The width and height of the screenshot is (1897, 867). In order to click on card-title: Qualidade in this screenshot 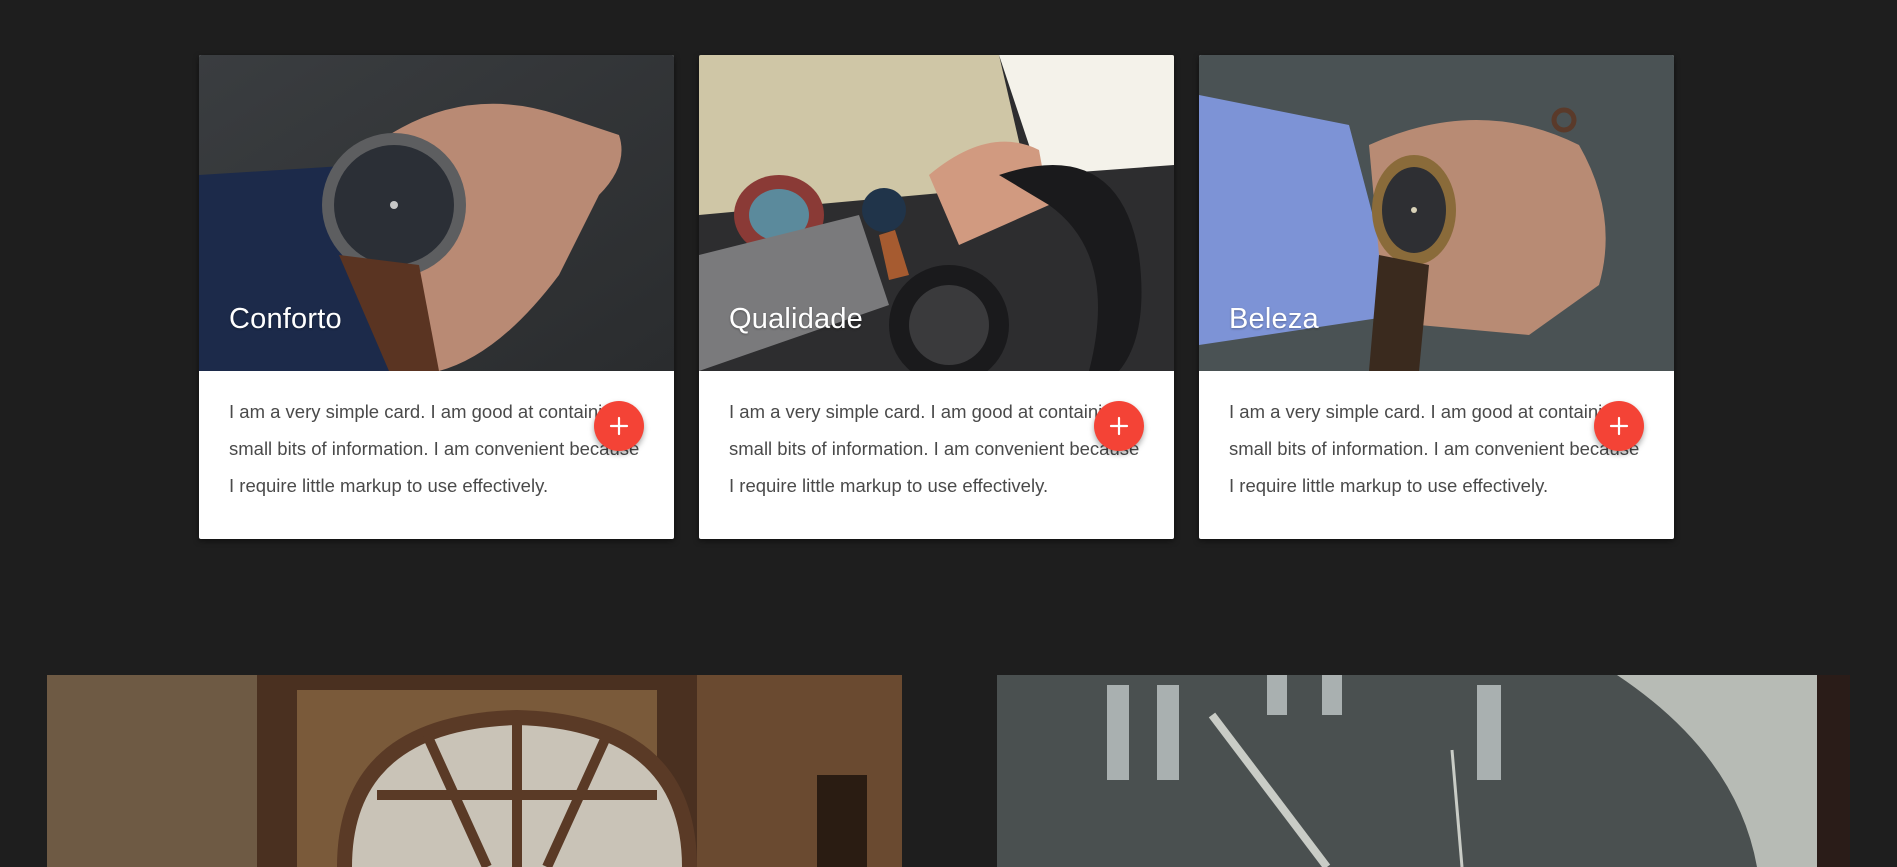, I will do `click(796, 319)`.